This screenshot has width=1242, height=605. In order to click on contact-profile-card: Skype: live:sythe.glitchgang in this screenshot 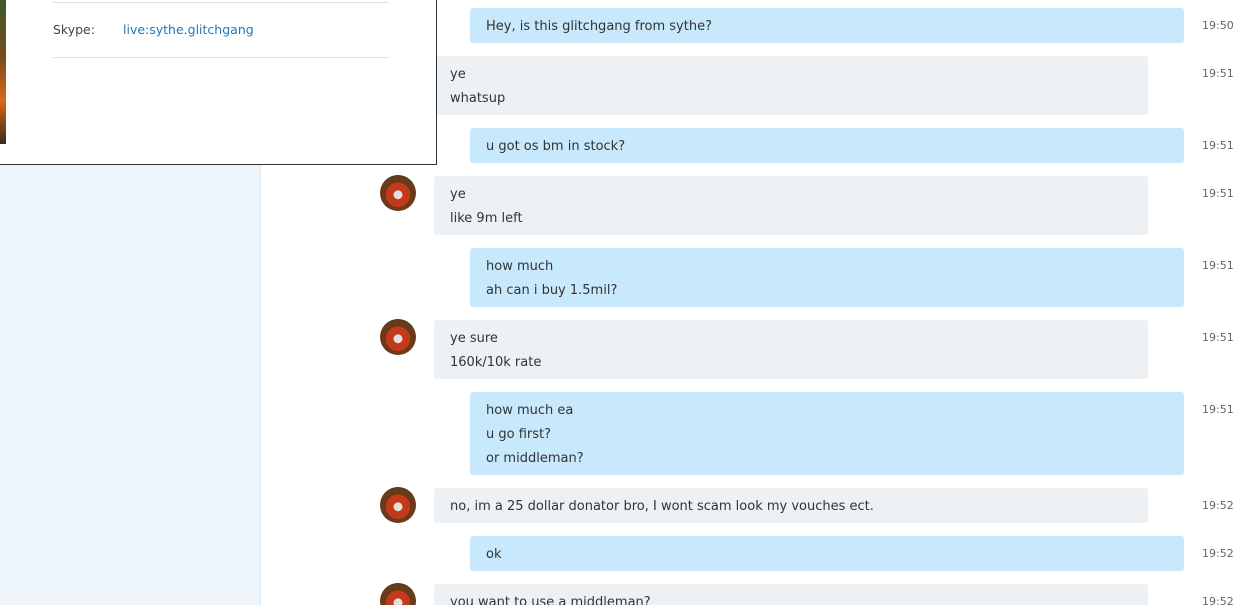, I will do `click(218, 82)`.